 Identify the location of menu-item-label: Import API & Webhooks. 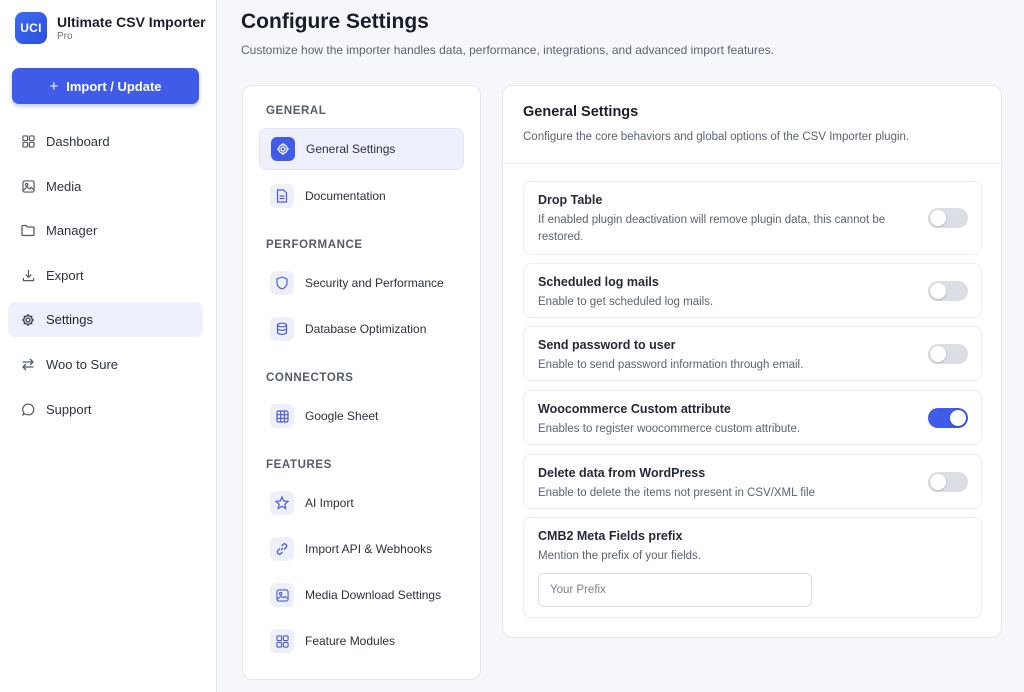
(369, 549).